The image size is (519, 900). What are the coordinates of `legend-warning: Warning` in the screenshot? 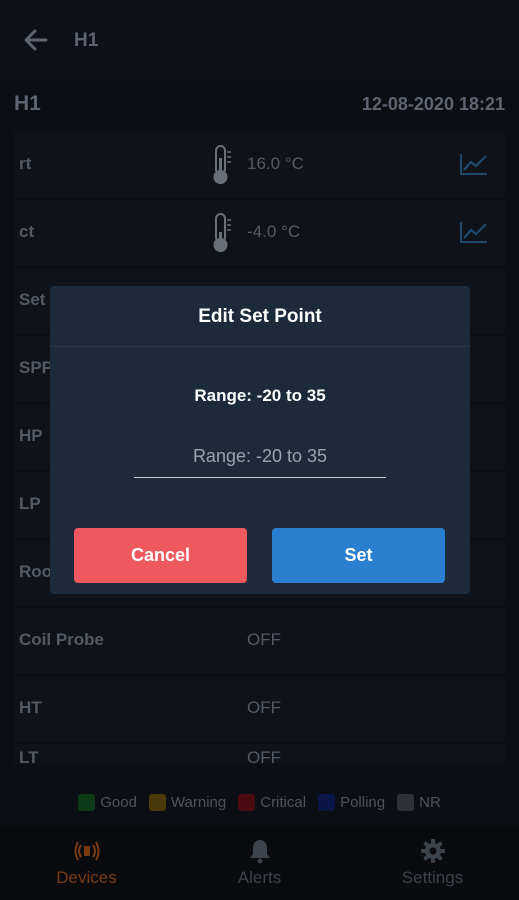 It's located at (187, 802).